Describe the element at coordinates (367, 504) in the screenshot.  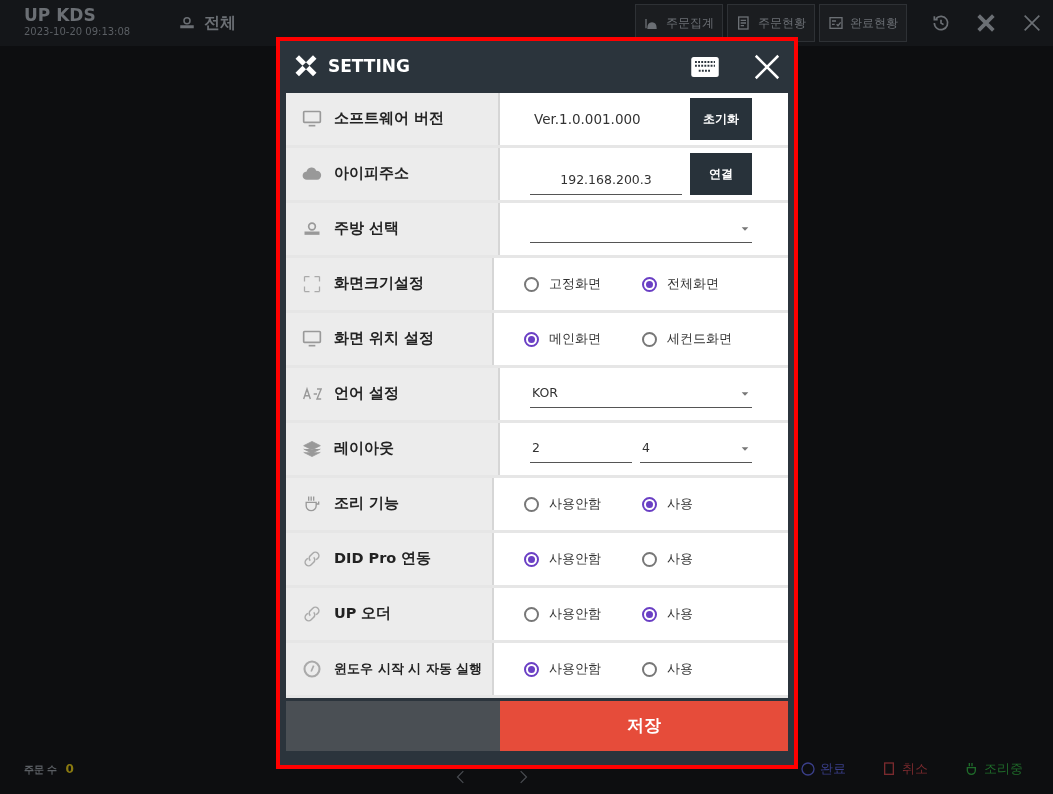
I see `setting-label: 조리 기능` at that location.